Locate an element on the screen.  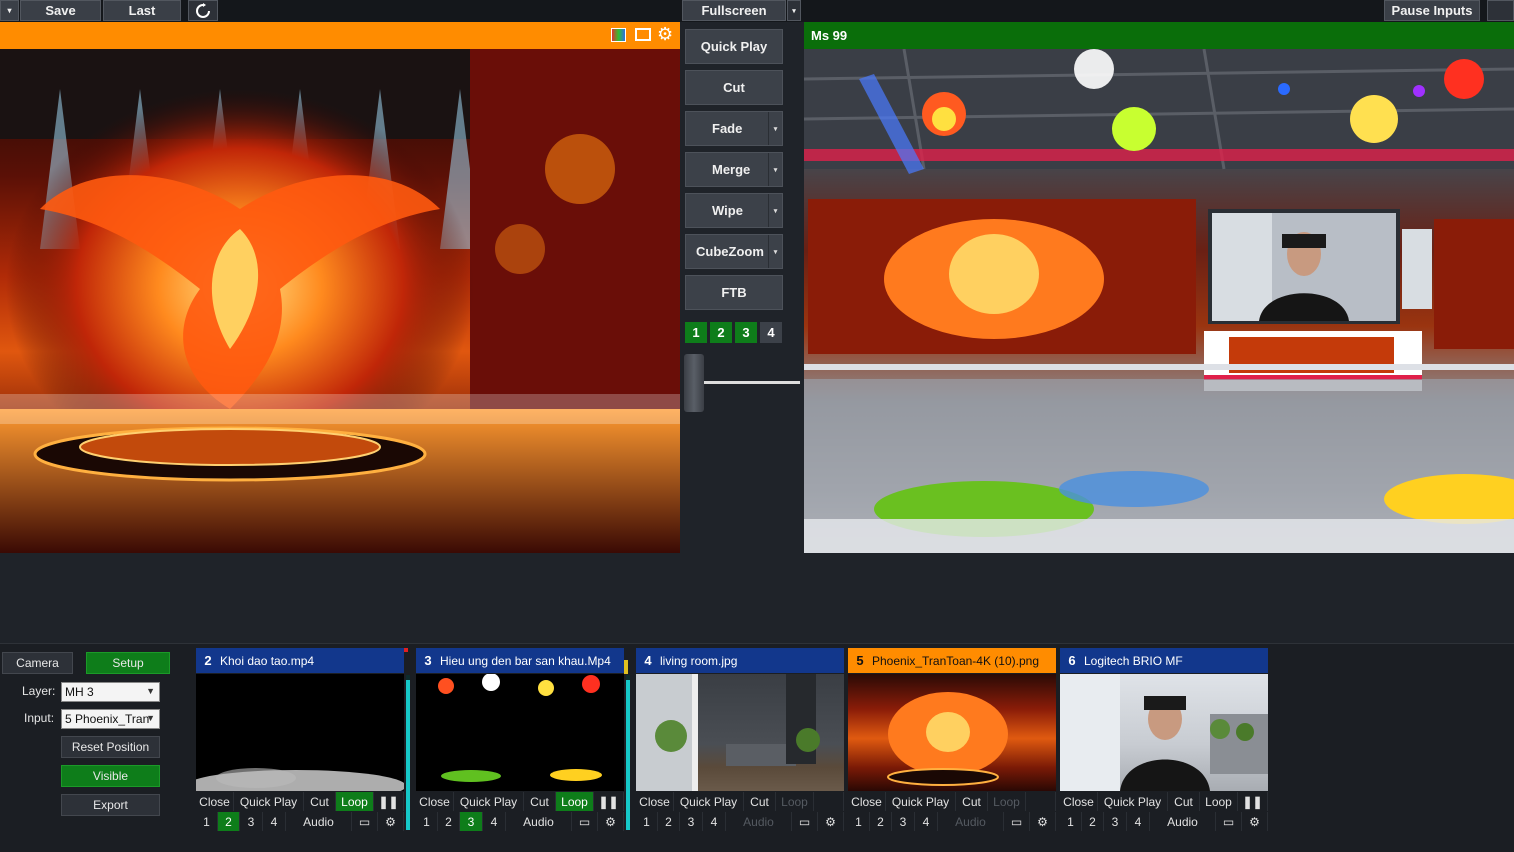
setup-tab: Setup is located at coordinates (128, 663).